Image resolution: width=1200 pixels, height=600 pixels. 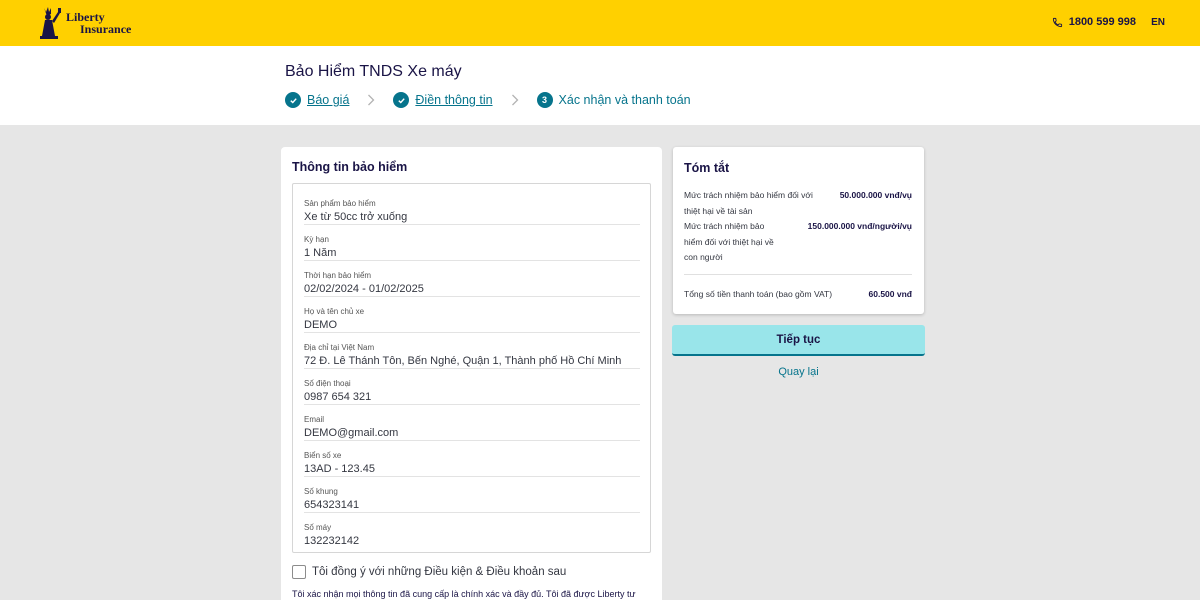 I want to click on field-email: Email DEMO@gmail.com, so click(x=472, y=423).